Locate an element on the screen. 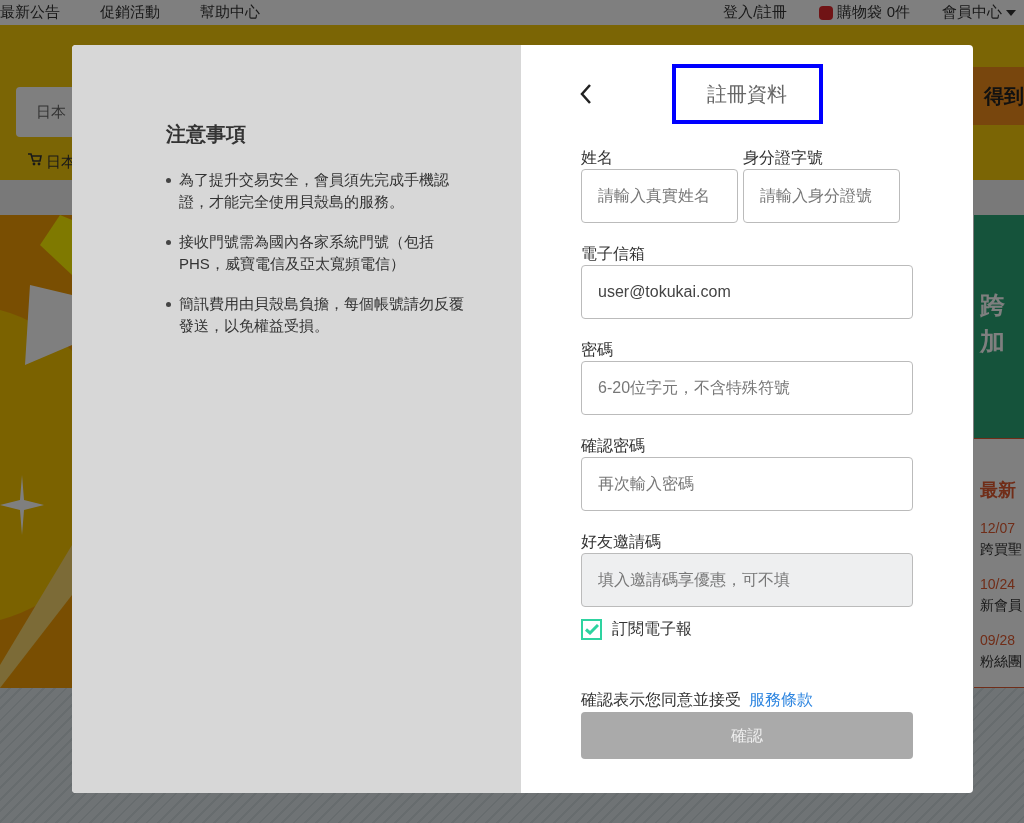 The height and width of the screenshot is (823, 1024). news-title: 最新 is located at coordinates (998, 490).